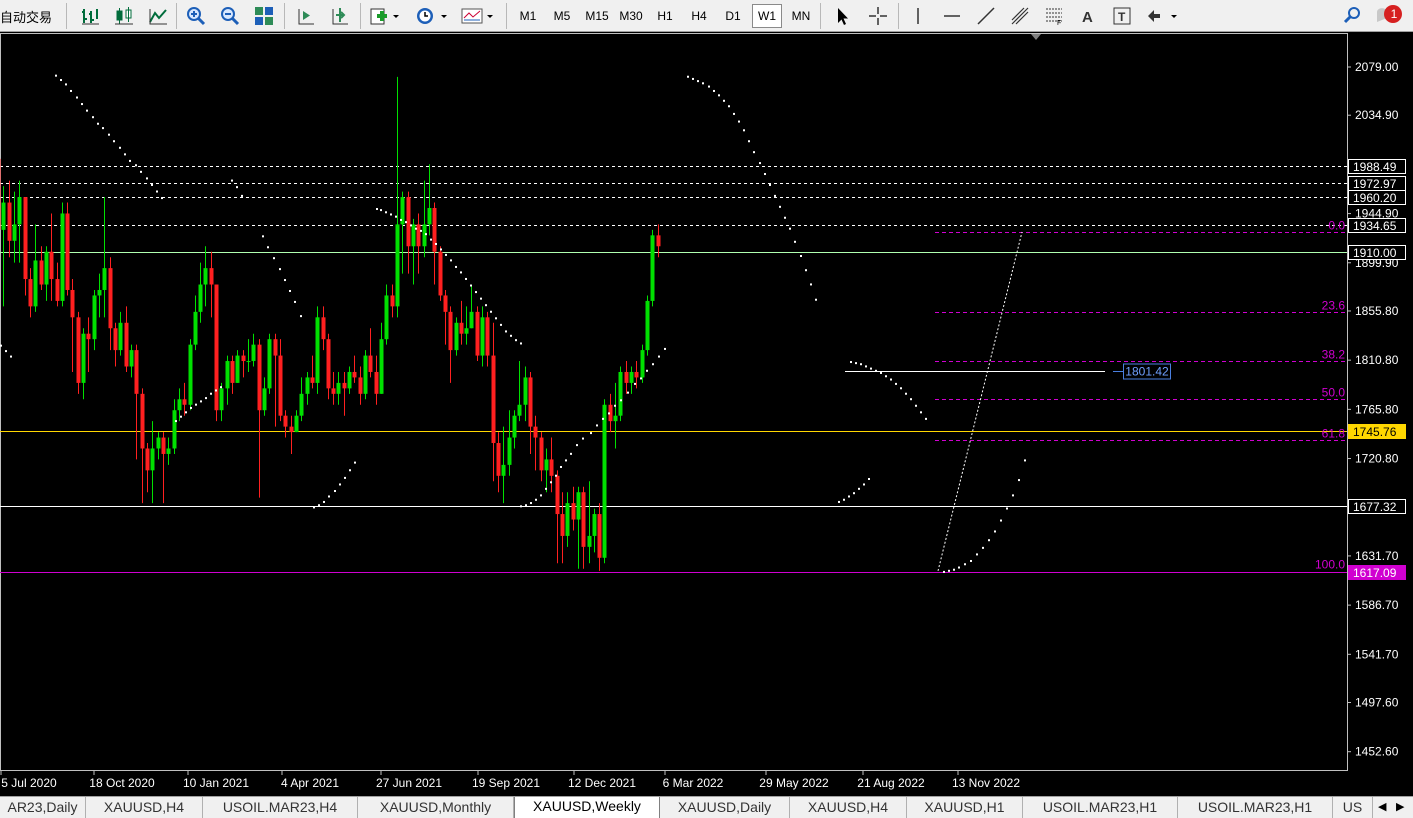  What do you see at coordinates (478, 16) in the screenshot?
I see `template-icon` at bounding box center [478, 16].